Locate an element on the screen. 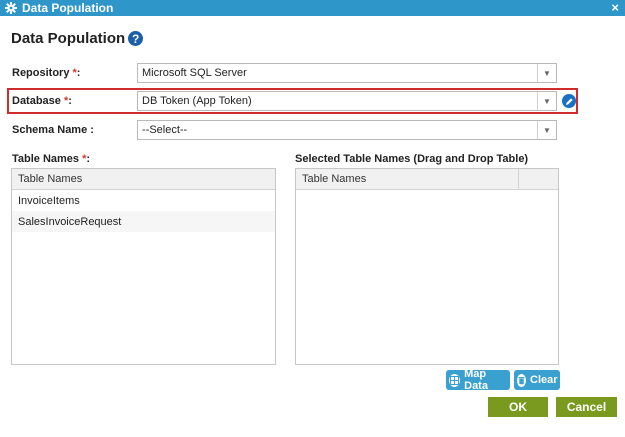 This screenshot has width=625, height=437. page-title: Data Population ? is located at coordinates (77, 38).